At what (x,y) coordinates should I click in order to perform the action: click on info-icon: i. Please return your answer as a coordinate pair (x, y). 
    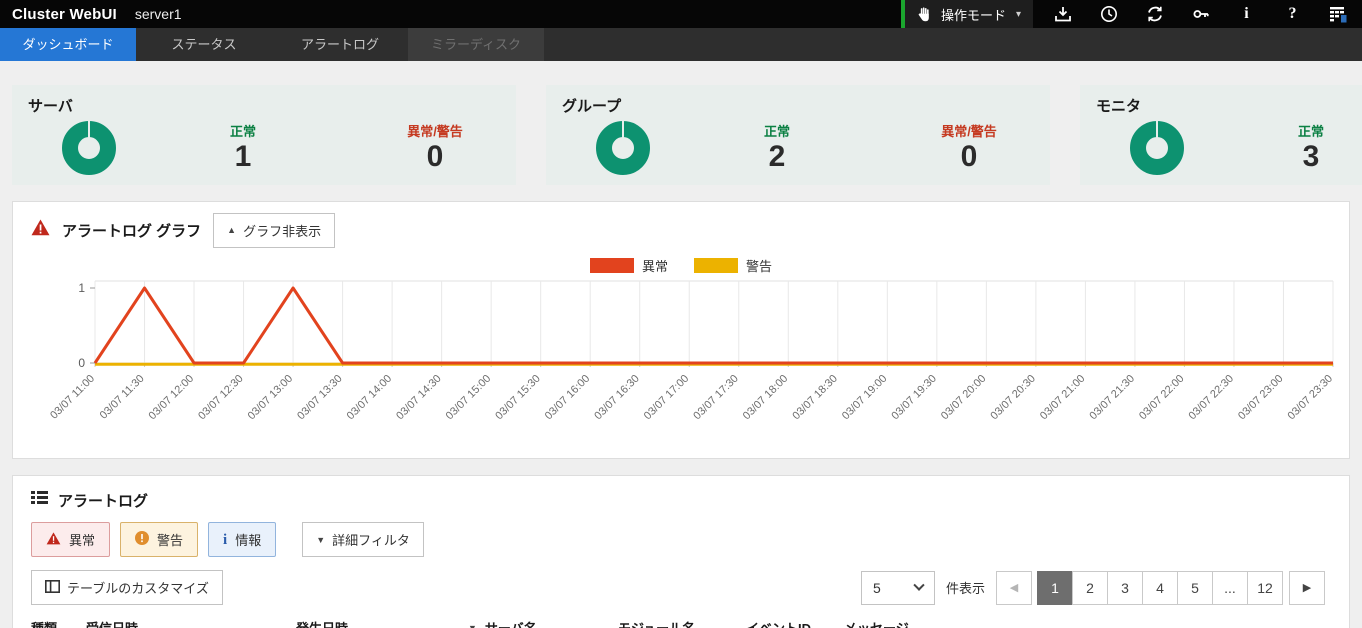
    Looking at the image, I should click on (1246, 14).